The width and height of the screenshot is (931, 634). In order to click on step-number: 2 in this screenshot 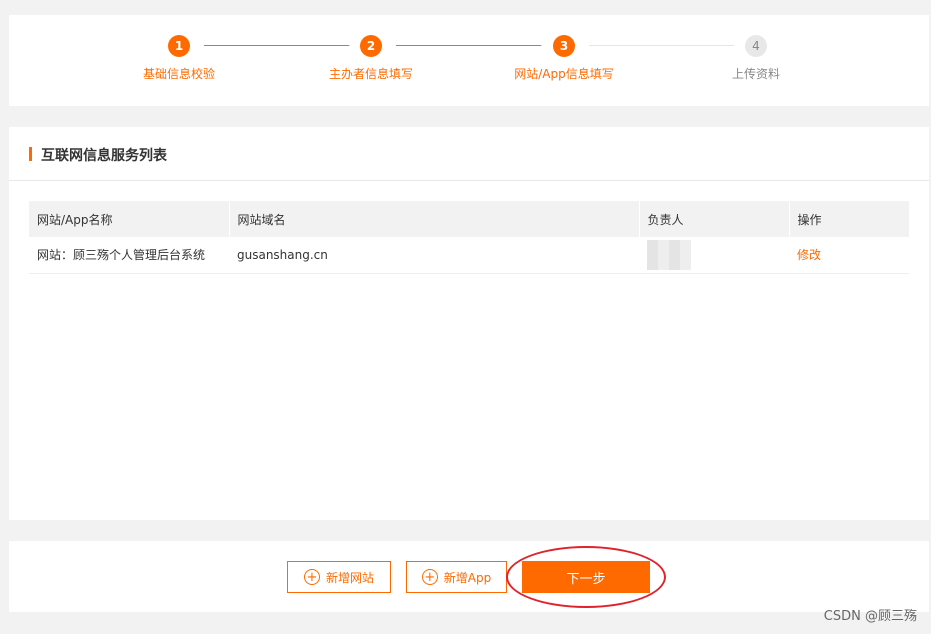, I will do `click(371, 46)`.